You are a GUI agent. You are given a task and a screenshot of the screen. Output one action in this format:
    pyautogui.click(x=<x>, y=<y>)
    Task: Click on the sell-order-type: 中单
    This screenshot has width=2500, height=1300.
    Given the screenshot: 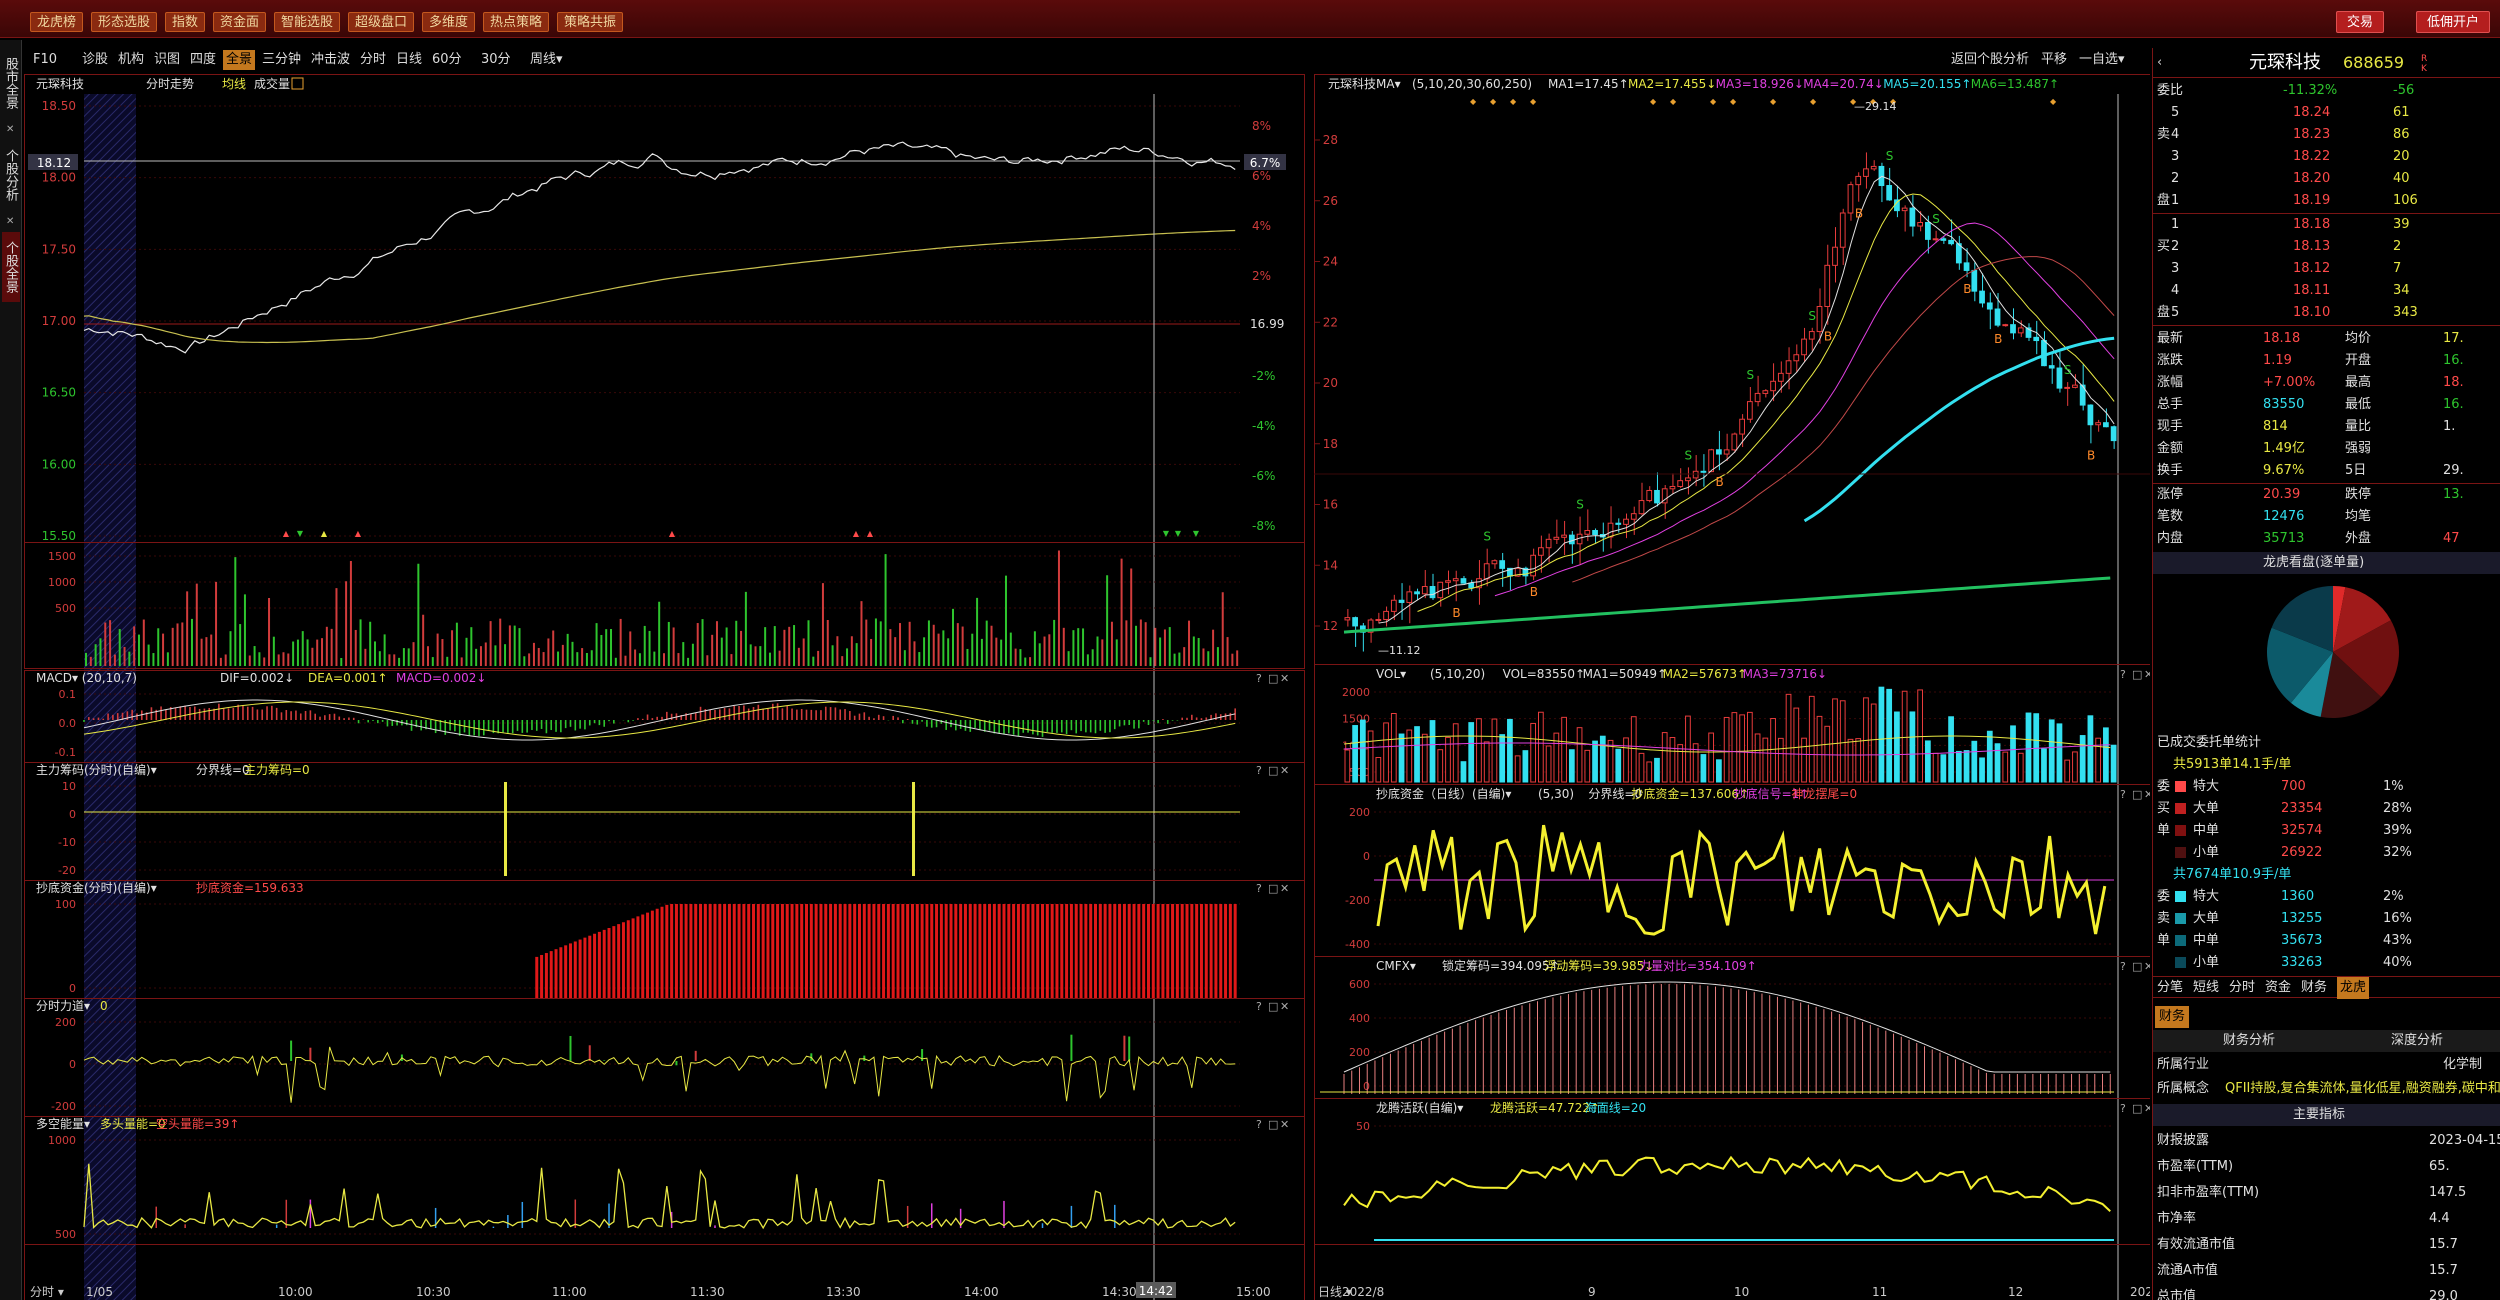 What is the action you would take?
    pyautogui.click(x=2206, y=940)
    